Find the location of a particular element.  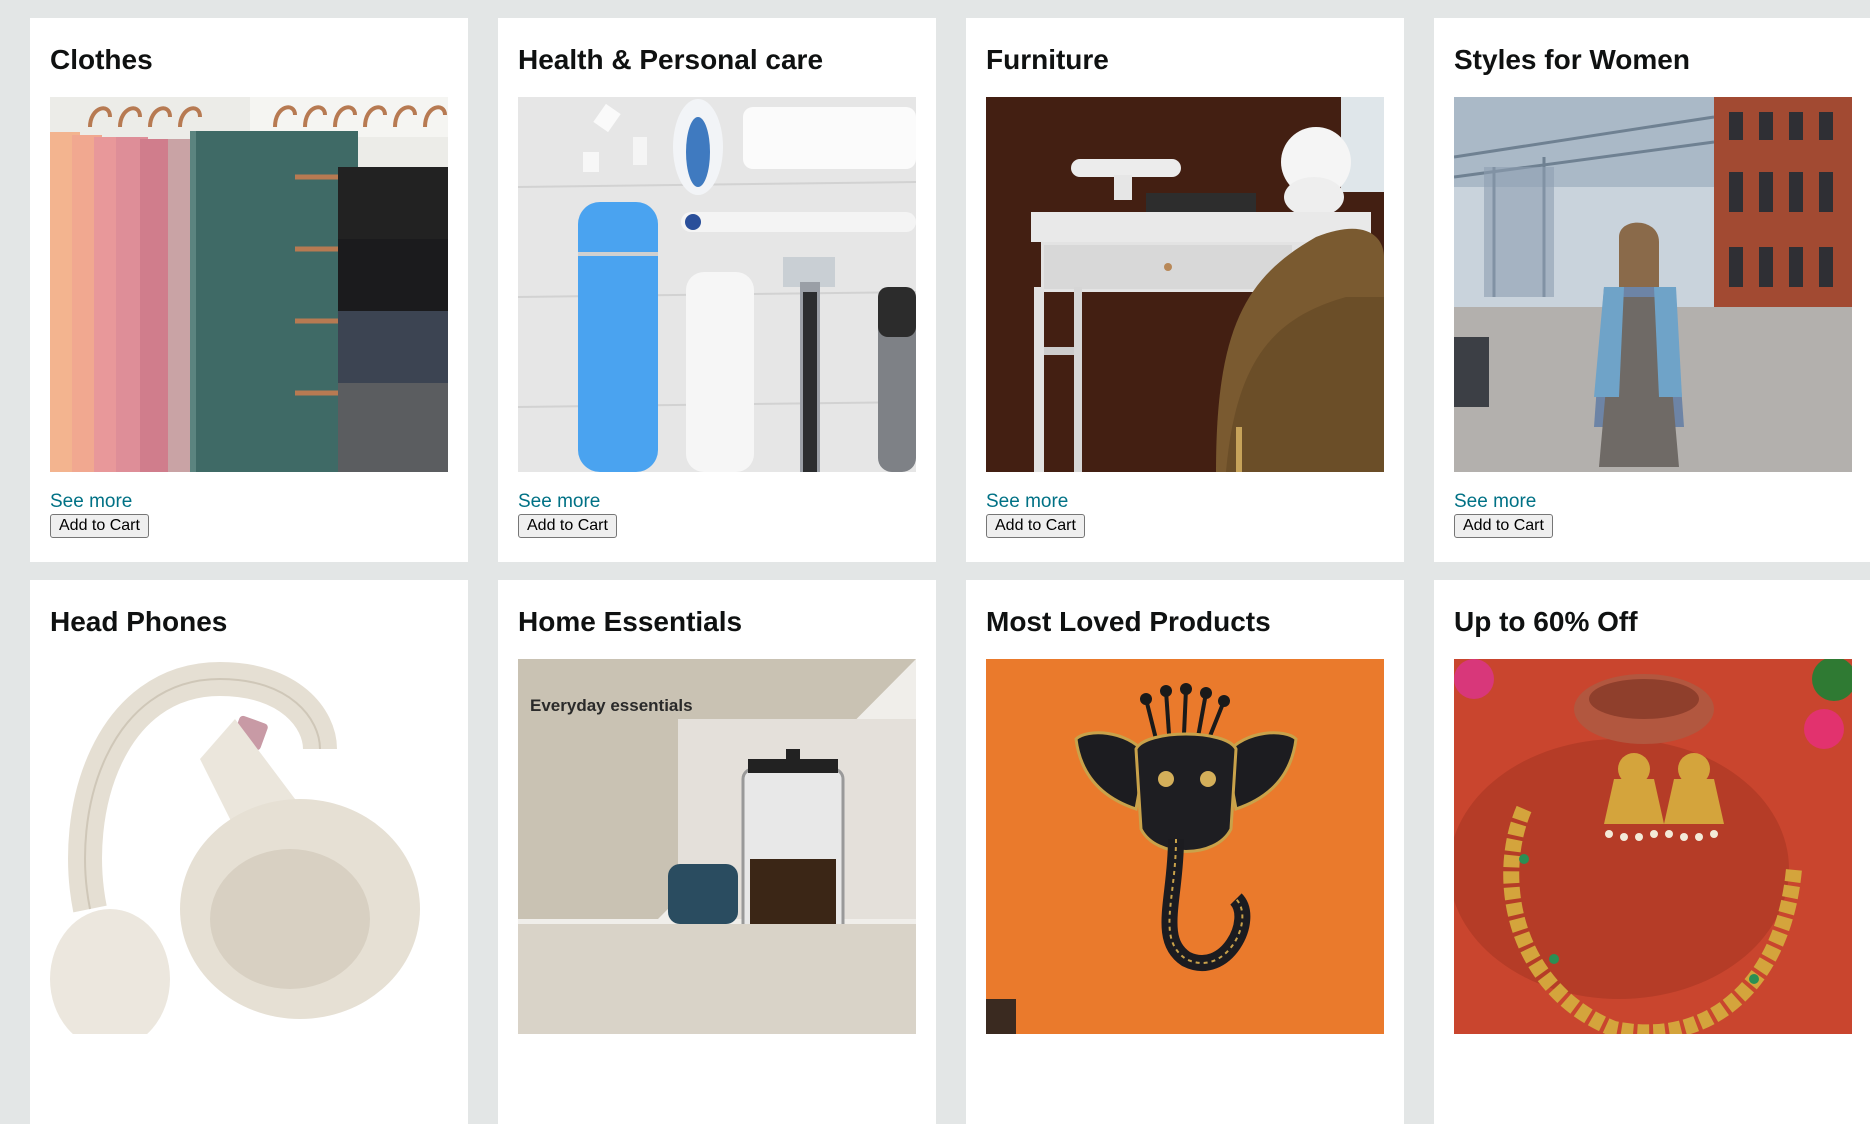

category-card-head-phones: Head Phones is located at coordinates (249, 852).